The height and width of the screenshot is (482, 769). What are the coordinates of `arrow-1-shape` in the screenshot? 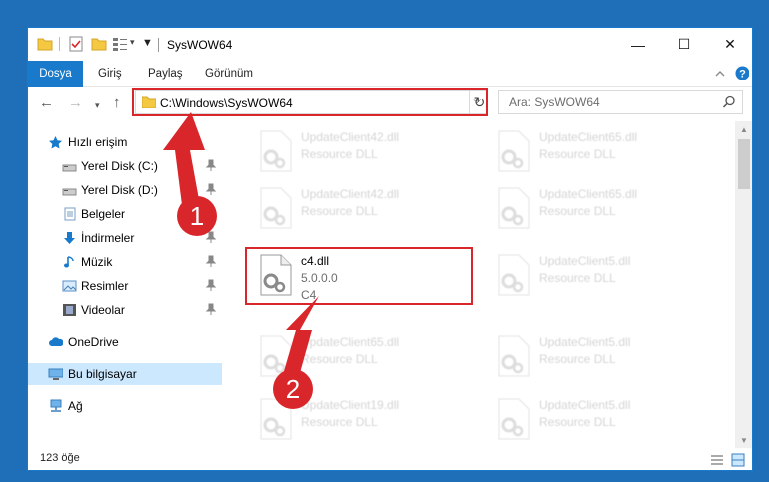 It's located at (184, 158).